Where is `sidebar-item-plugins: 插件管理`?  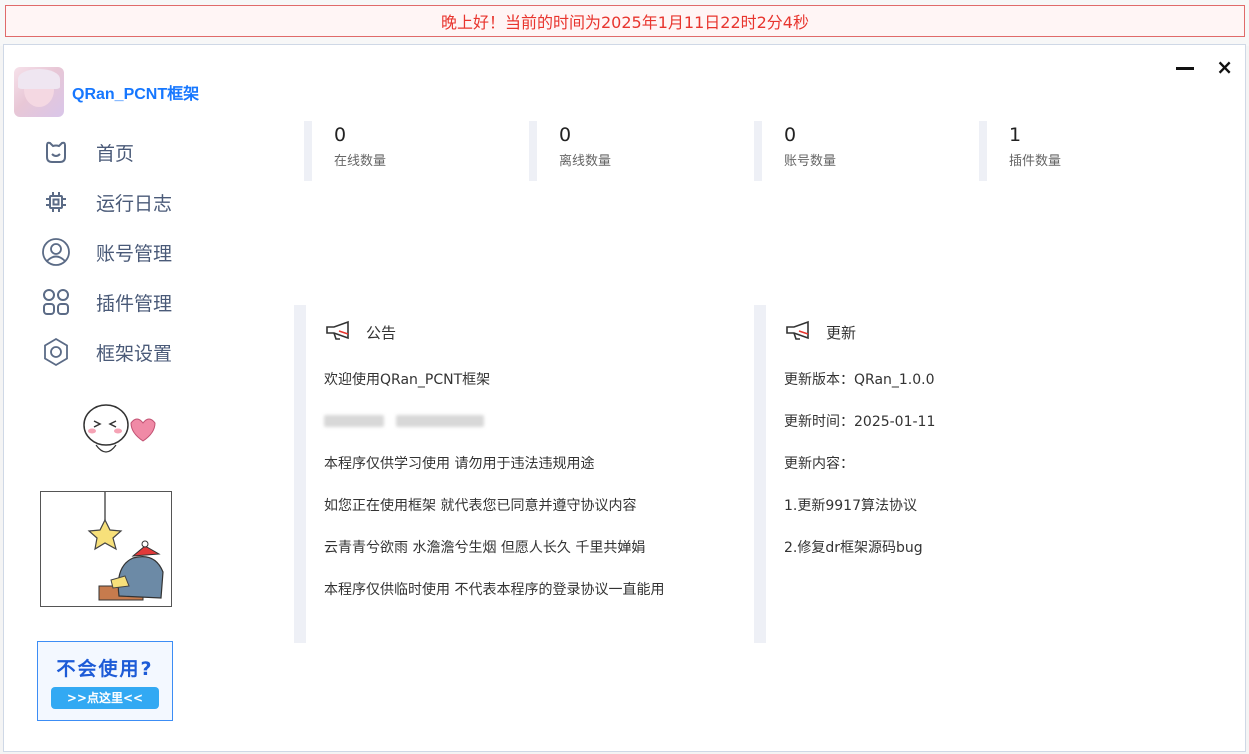
sidebar-item-plugins: 插件管理 is located at coordinates (114, 302).